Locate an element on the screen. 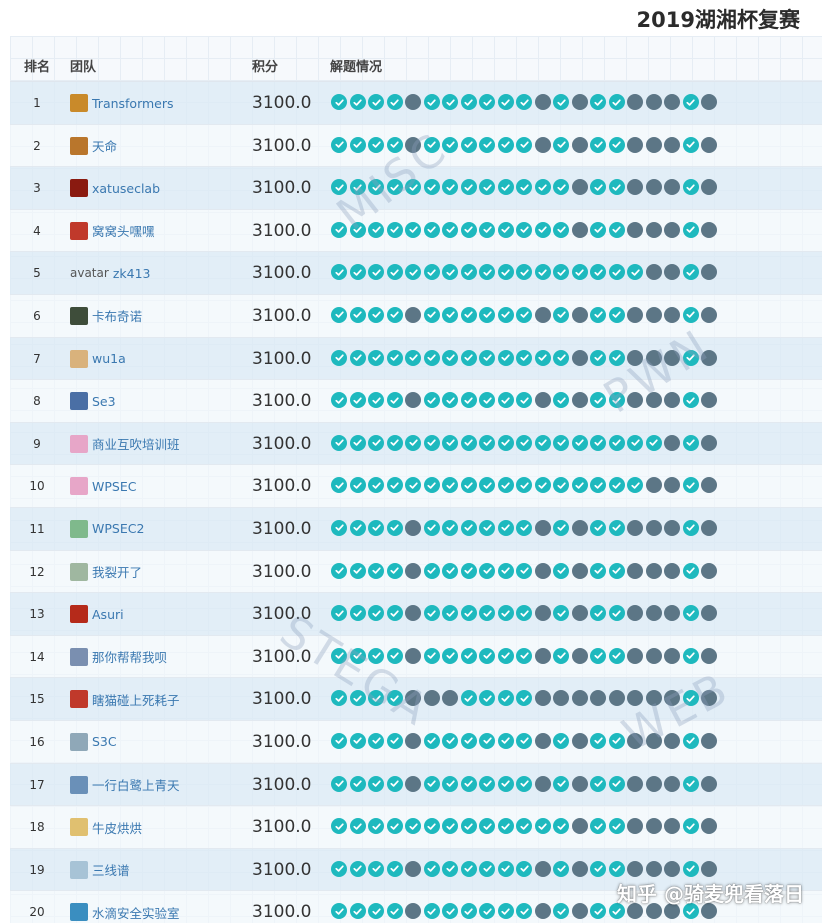  team-name-link: wu1a is located at coordinates (109, 358).